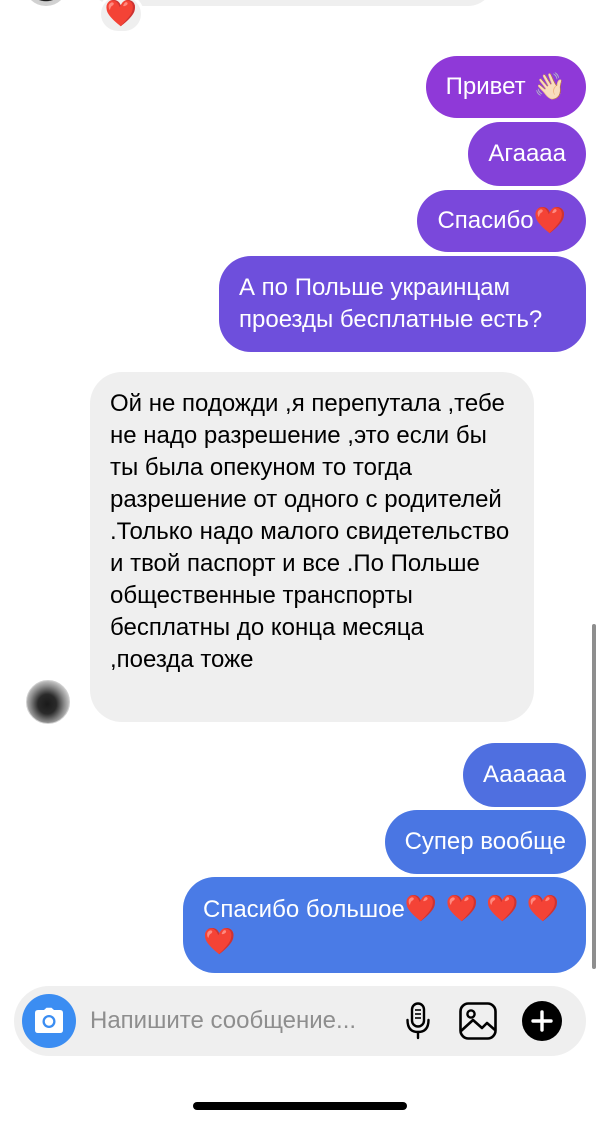 The width and height of the screenshot is (600, 1123). I want to click on message-composer, so click(300, 1021).